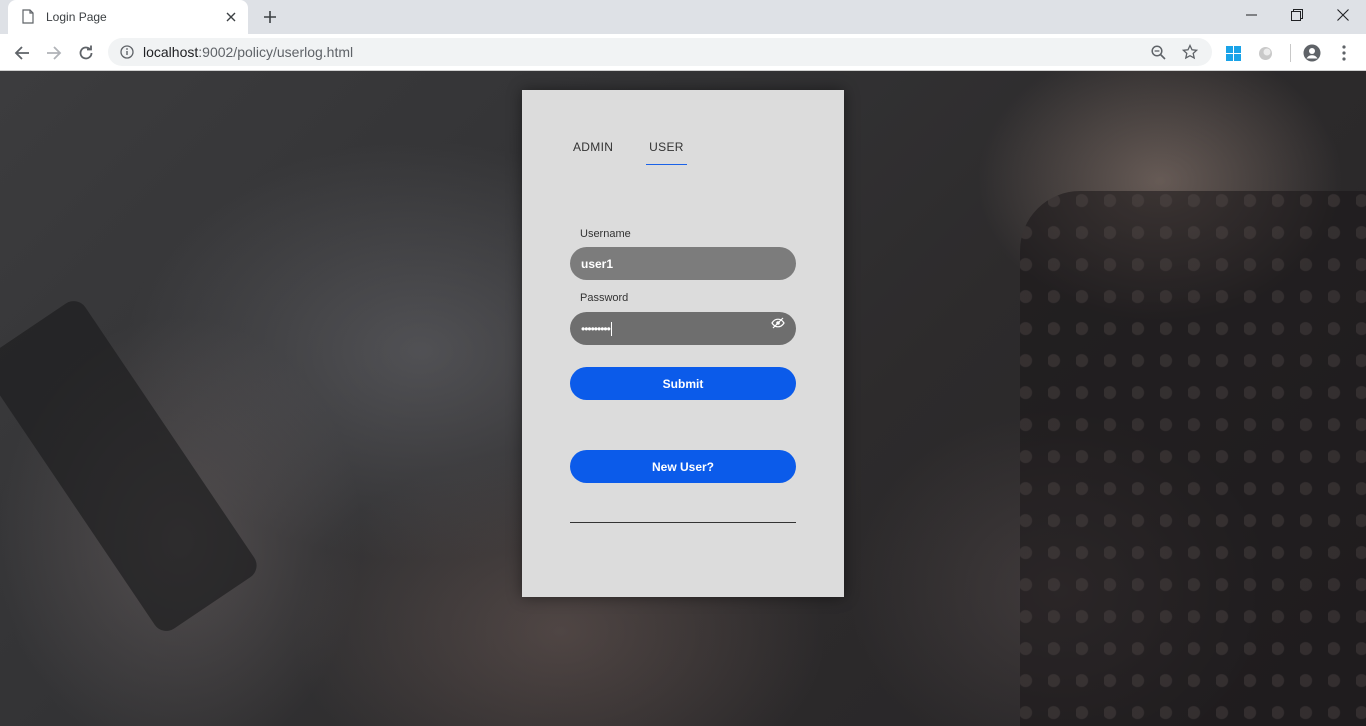 The width and height of the screenshot is (1366, 726). Describe the element at coordinates (1190, 52) in the screenshot. I see `star-icon` at that location.